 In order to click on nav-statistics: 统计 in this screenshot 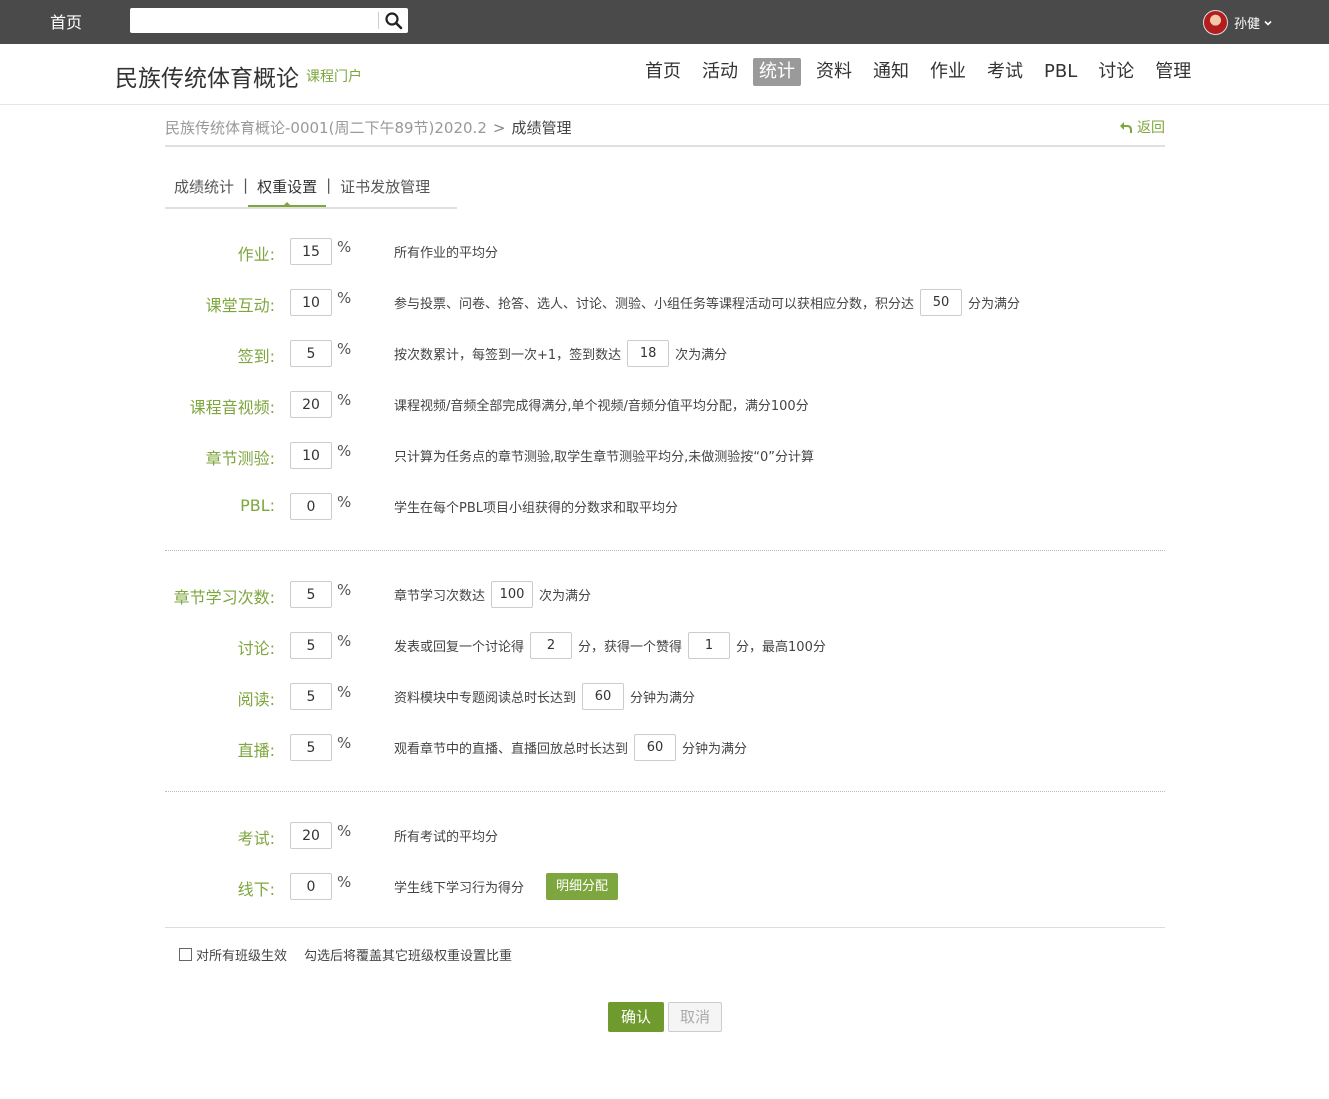, I will do `click(777, 72)`.